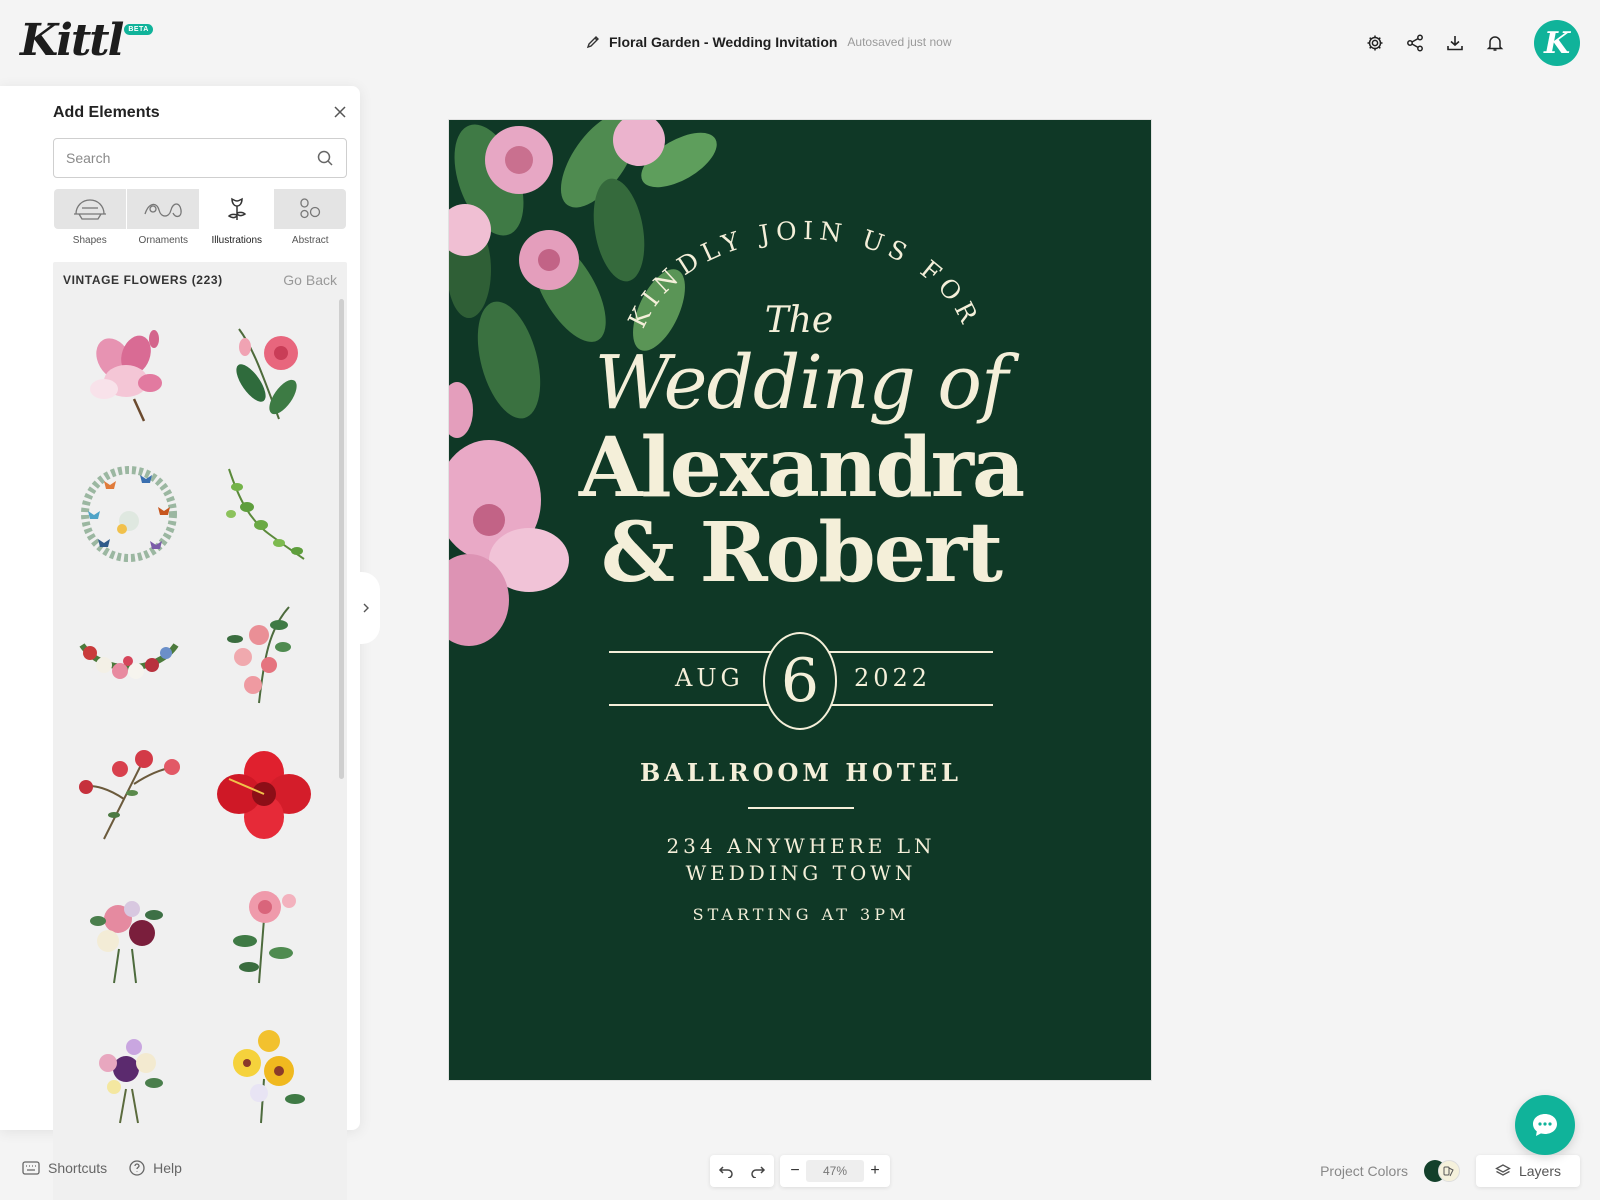 This screenshot has width=1600, height=1200. I want to click on asset-yellow-pansies, so click(263, 1074).